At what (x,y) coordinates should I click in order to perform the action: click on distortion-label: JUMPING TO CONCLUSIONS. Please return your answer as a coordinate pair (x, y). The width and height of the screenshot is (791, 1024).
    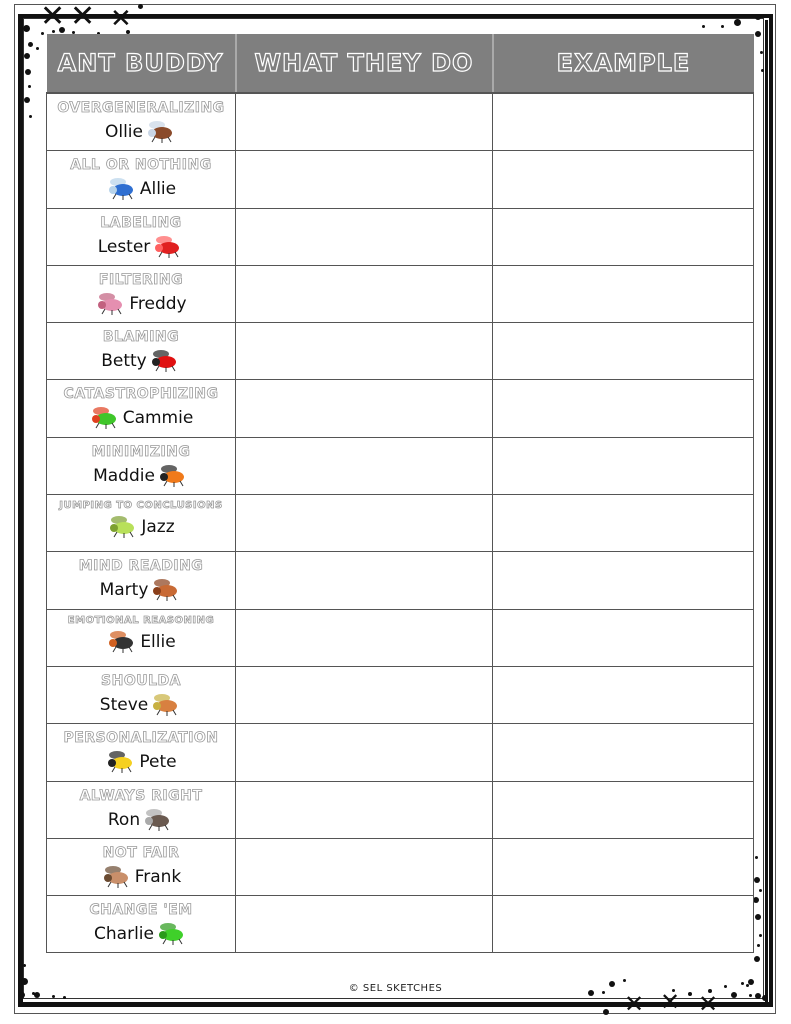
    Looking at the image, I should click on (141, 506).